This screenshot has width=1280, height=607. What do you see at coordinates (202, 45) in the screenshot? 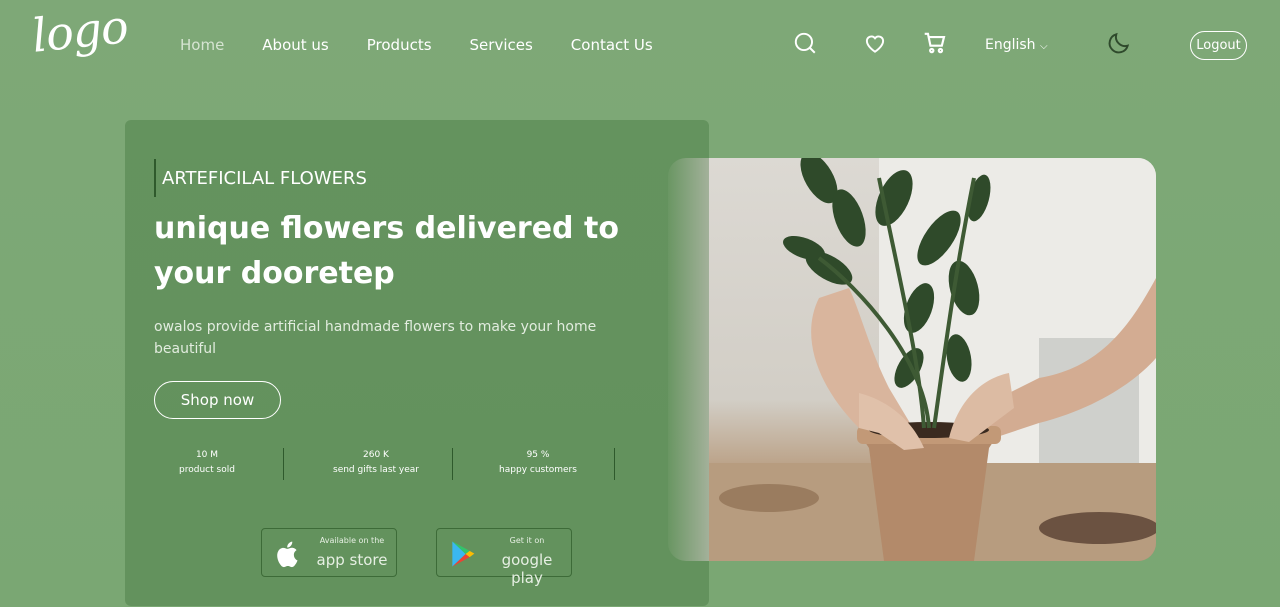
I see `nav-home: Home` at bounding box center [202, 45].